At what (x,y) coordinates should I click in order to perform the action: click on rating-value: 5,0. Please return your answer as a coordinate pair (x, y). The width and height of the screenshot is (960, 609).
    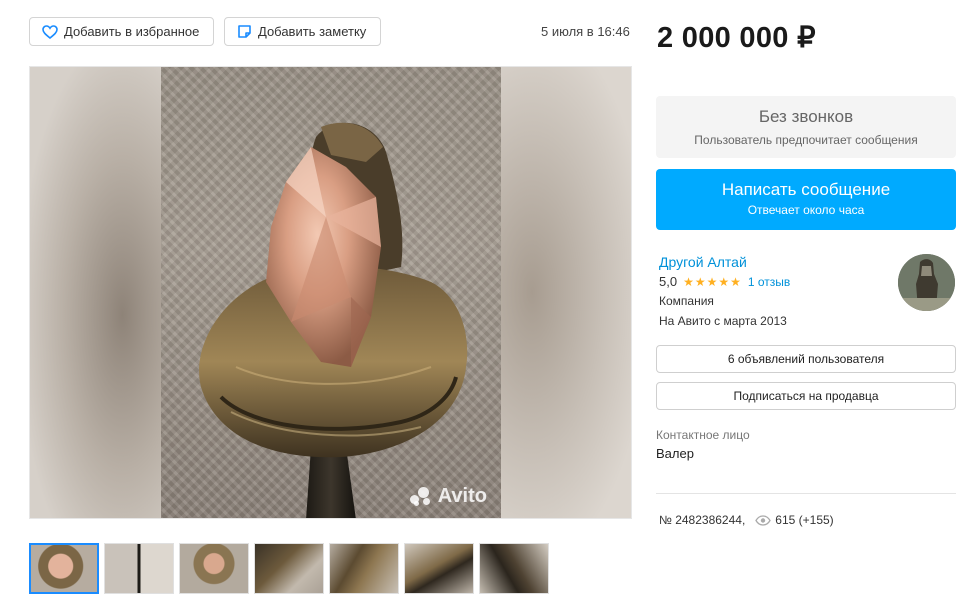
    Looking at the image, I should click on (668, 281).